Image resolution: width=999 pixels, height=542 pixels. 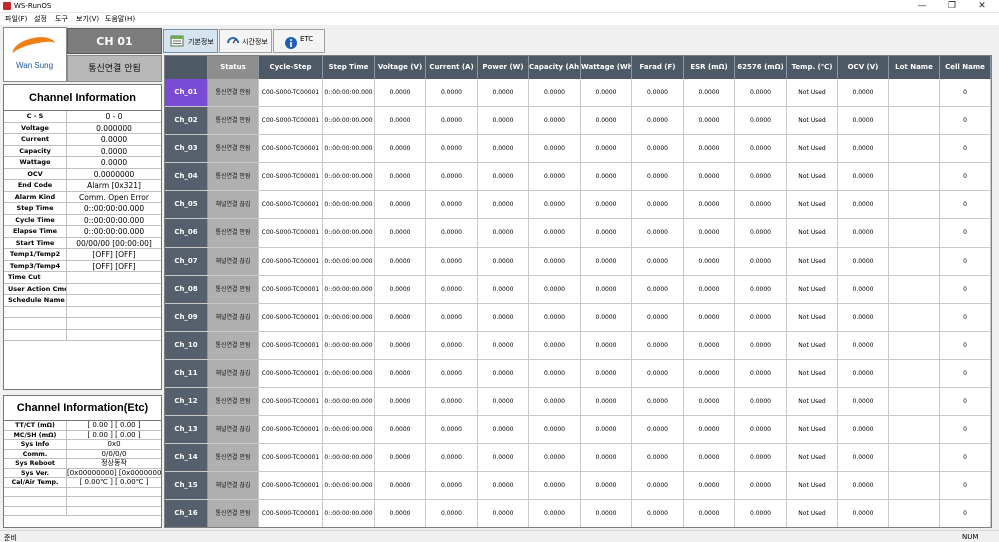 What do you see at coordinates (40, 19) in the screenshot?
I see `menu-settings: 설정` at bounding box center [40, 19].